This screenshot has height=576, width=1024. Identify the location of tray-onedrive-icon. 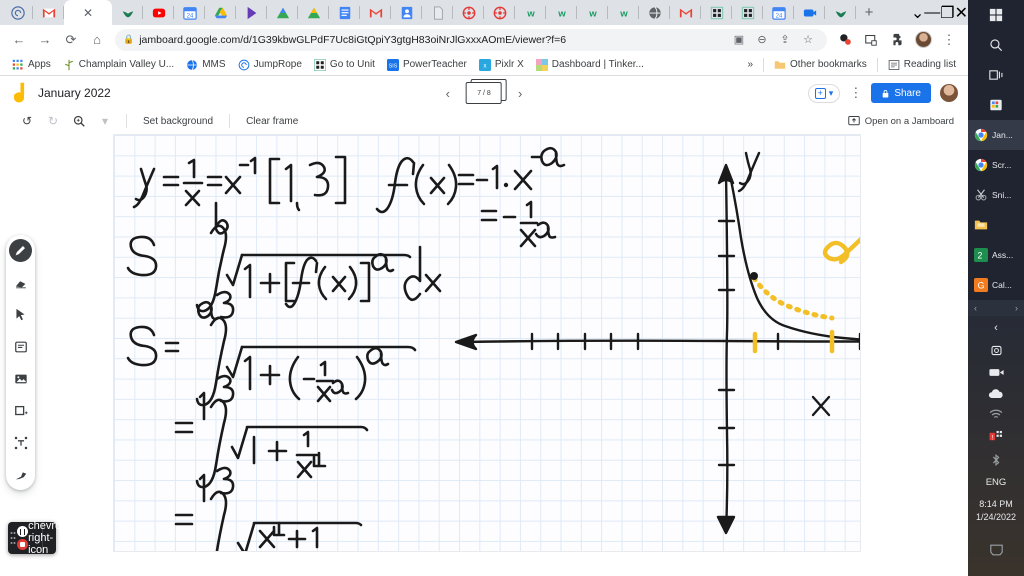
(996, 393).